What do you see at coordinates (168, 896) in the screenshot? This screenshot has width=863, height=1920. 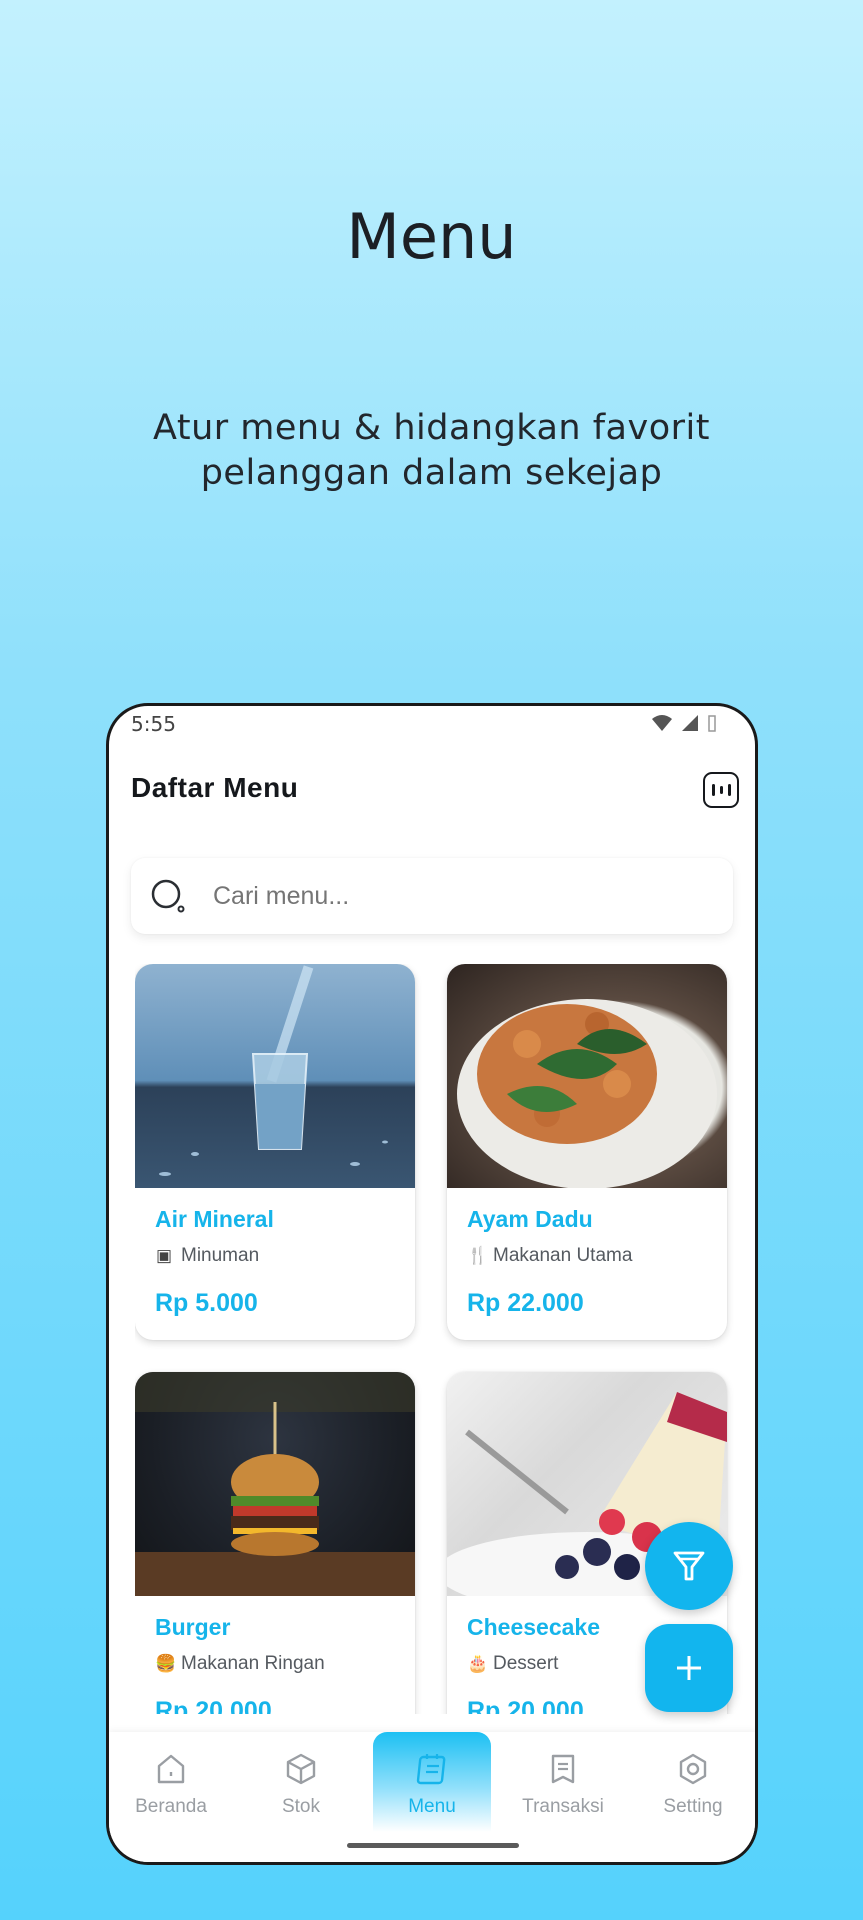 I see `search-icon` at bounding box center [168, 896].